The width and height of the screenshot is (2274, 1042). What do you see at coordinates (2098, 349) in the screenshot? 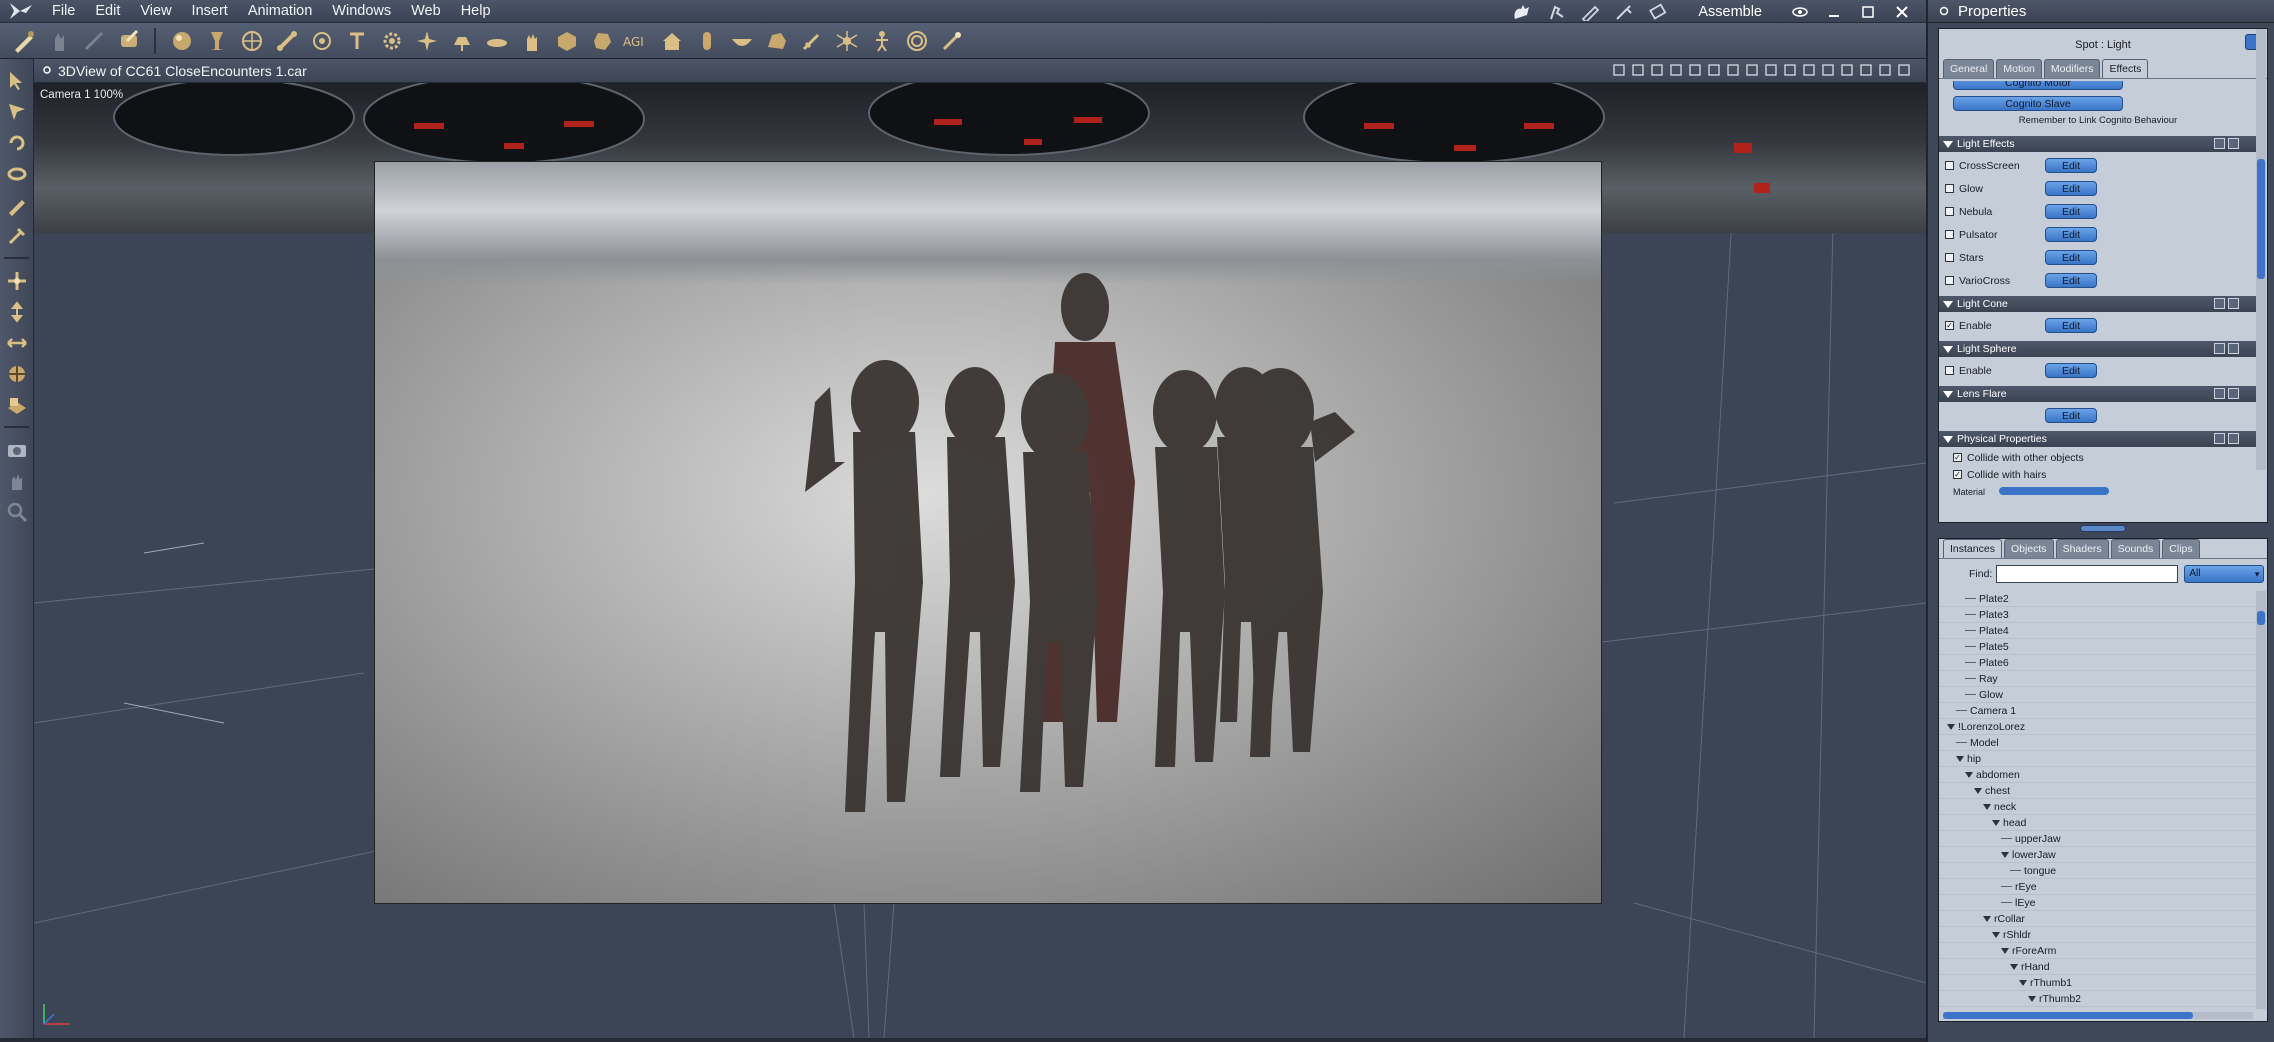
I see `section-light-sphere: Light Sphere` at bounding box center [2098, 349].